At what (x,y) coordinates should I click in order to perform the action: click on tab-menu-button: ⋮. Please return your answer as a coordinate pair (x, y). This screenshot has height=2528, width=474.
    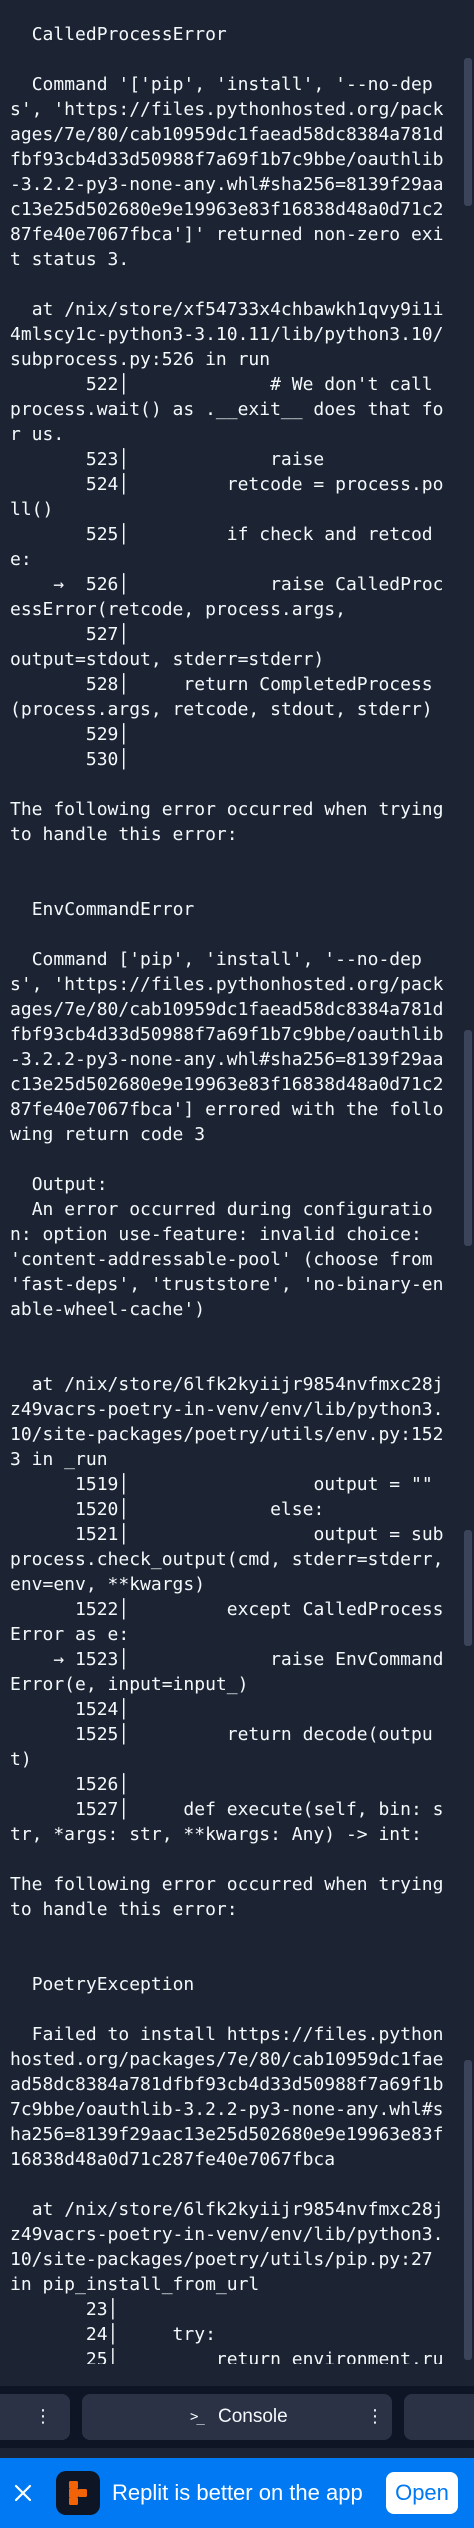
    Looking at the image, I should click on (43, 2417).